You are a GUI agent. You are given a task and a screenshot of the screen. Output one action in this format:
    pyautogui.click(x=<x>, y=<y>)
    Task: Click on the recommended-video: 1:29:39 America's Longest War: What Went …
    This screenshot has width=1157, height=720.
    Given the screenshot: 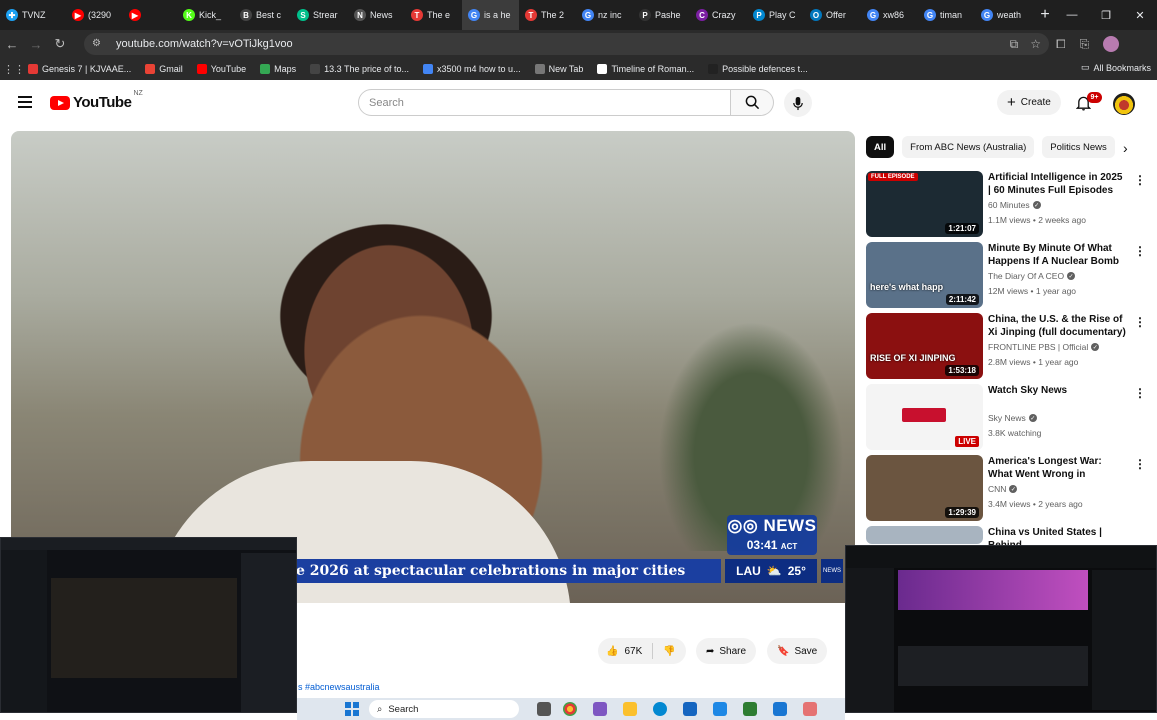 What is the action you would take?
    pyautogui.click(x=1008, y=488)
    